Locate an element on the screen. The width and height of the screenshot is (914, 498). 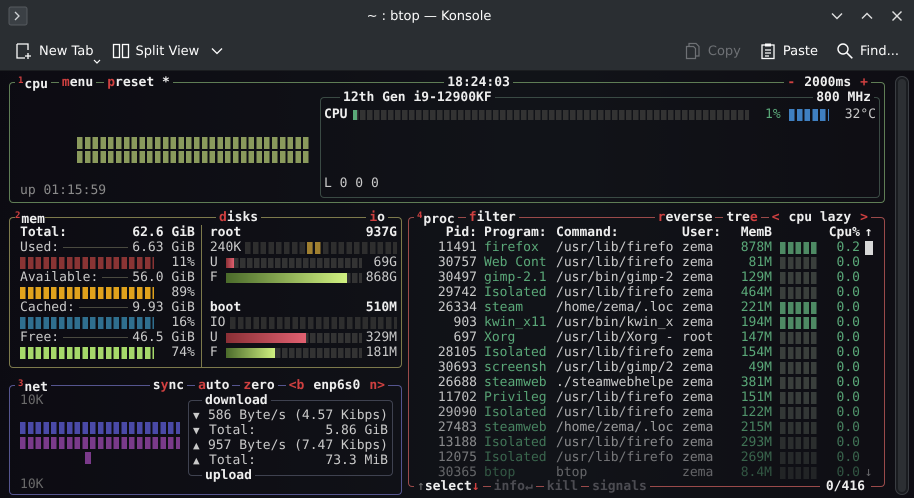
mem-value: 9.93 GiB is located at coordinates (163, 307).